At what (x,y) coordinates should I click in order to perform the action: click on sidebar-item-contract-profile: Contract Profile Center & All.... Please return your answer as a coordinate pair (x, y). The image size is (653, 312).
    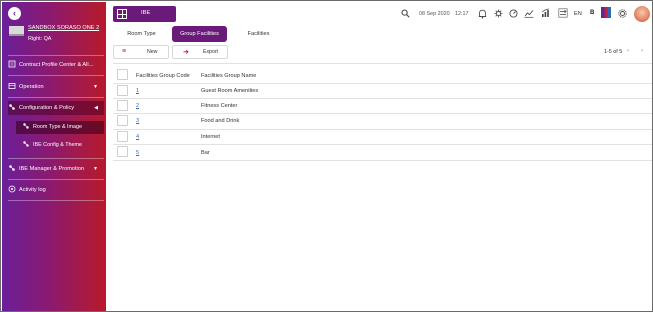
    Looking at the image, I should click on (56, 65).